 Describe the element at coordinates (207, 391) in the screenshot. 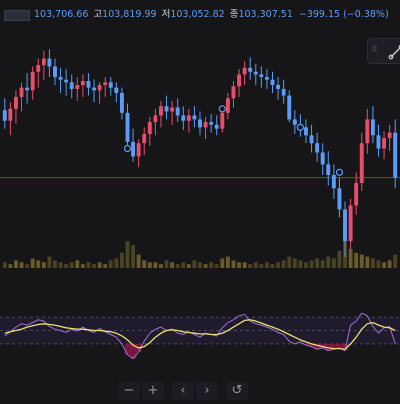

I see `scroll-right-button: ›` at that location.